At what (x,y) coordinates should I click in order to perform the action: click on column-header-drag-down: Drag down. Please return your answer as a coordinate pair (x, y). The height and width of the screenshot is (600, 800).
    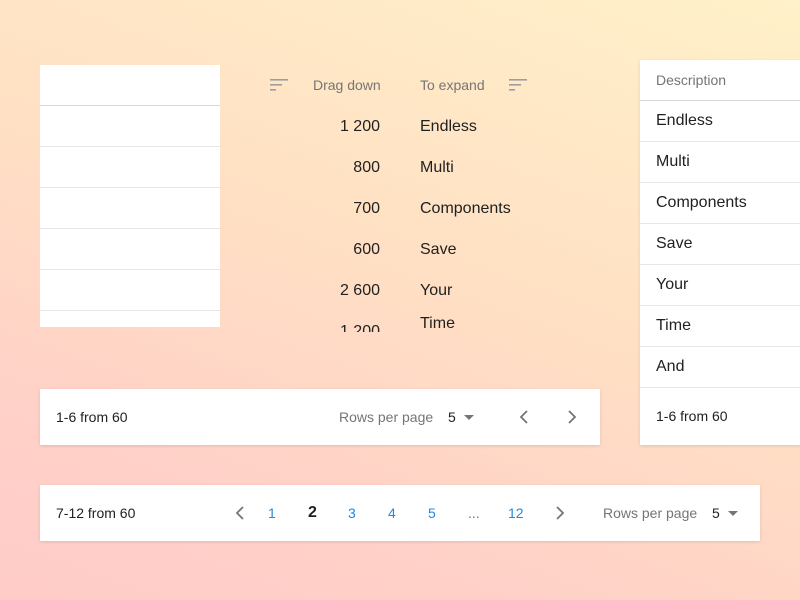
    Looking at the image, I should click on (347, 85).